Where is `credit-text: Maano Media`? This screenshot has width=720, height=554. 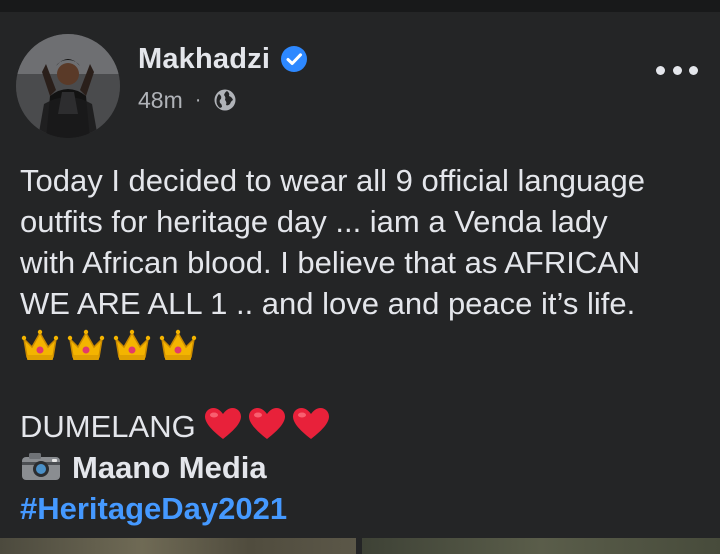
credit-text: Maano Media is located at coordinates (169, 467).